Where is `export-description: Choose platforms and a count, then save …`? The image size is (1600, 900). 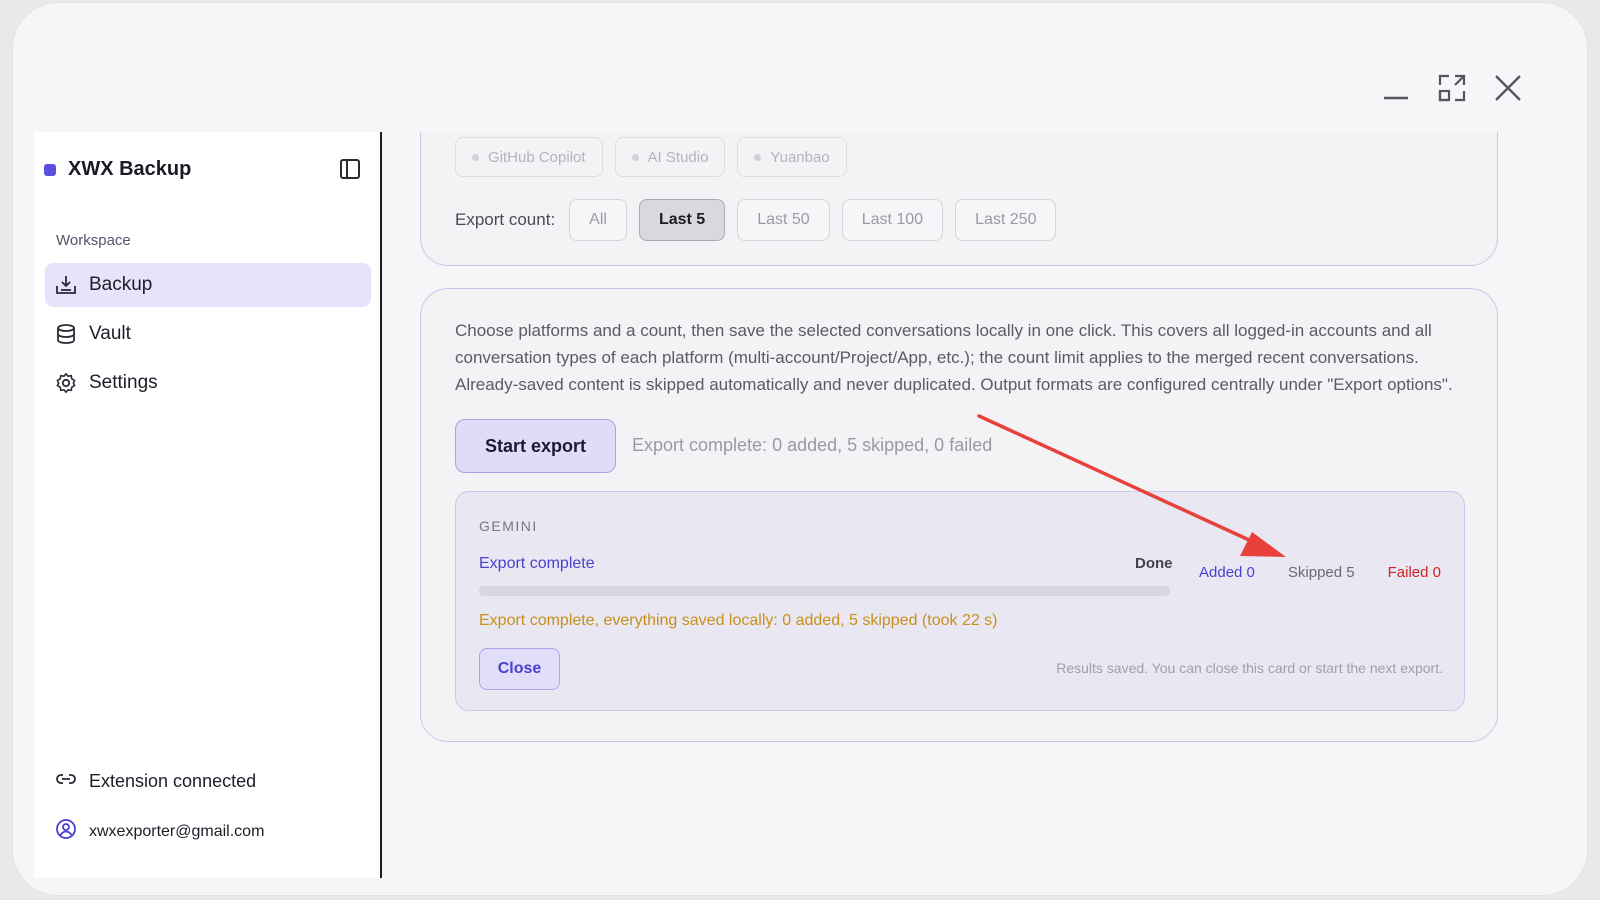 export-description: Choose platforms and a count, then save … is located at coordinates (954, 357).